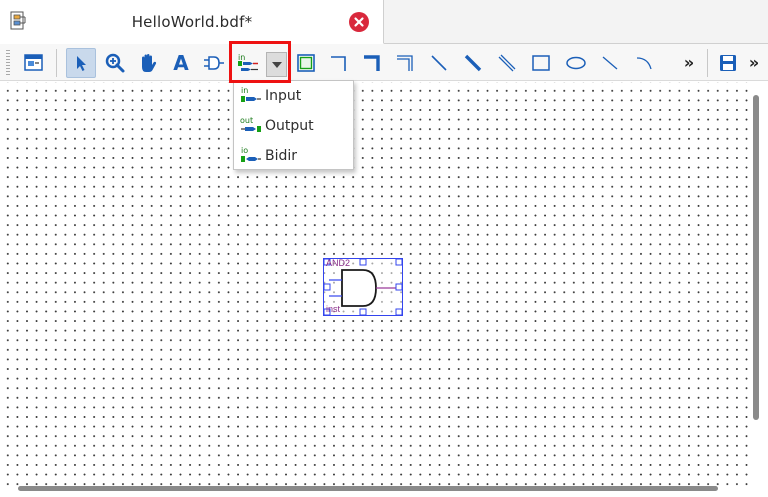 Image resolution: width=768 pixels, height=497 pixels. I want to click on document-tab: HelloWorld.bdf*, so click(192, 22).